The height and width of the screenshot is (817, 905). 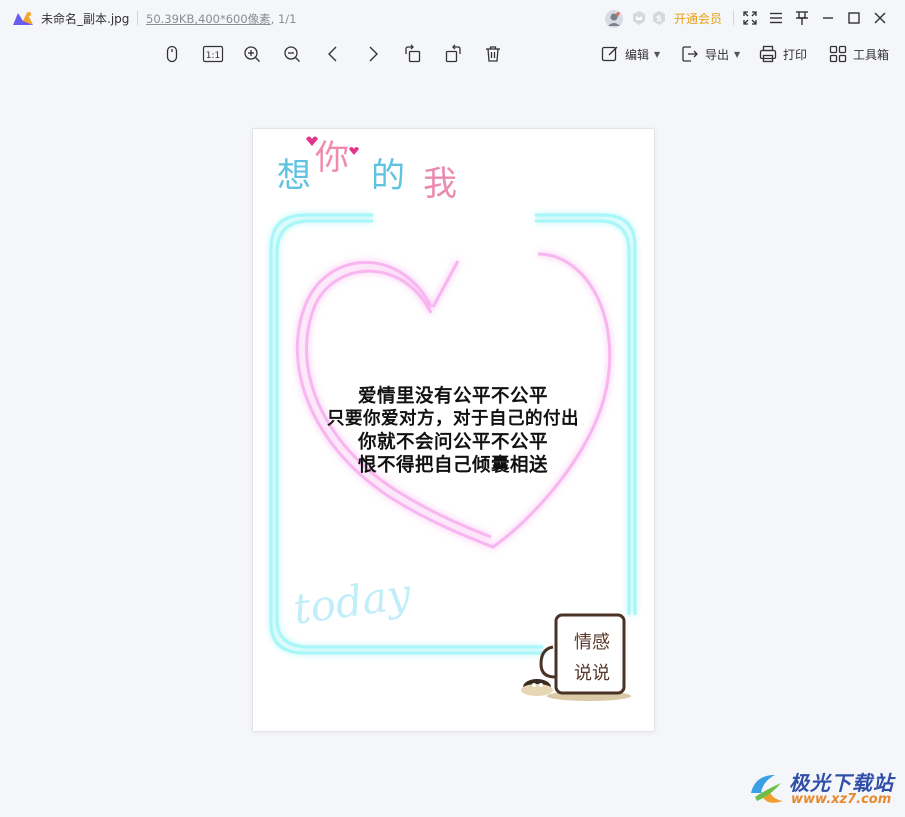 I want to click on previous-button, so click(x=333, y=54).